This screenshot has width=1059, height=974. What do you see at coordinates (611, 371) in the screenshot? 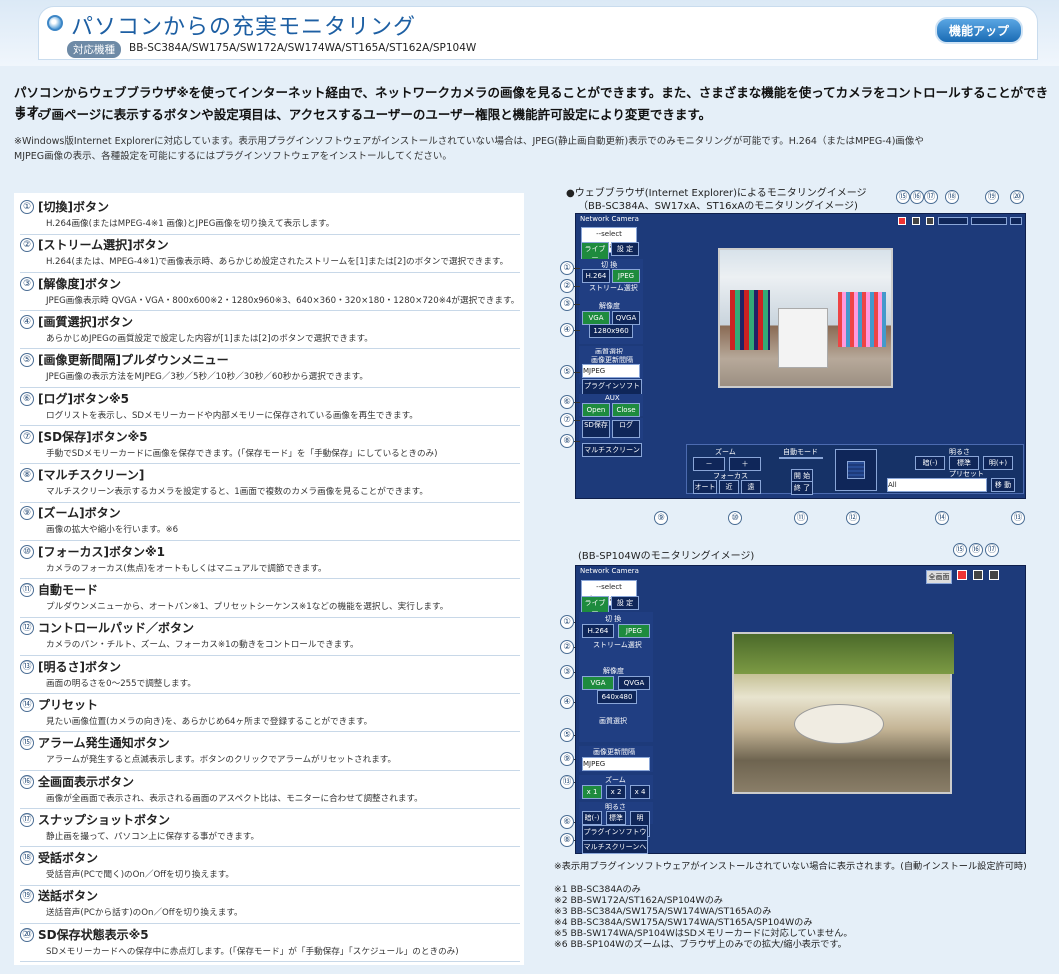
I see `screen1-interval-select: MJPEG` at bounding box center [611, 371].